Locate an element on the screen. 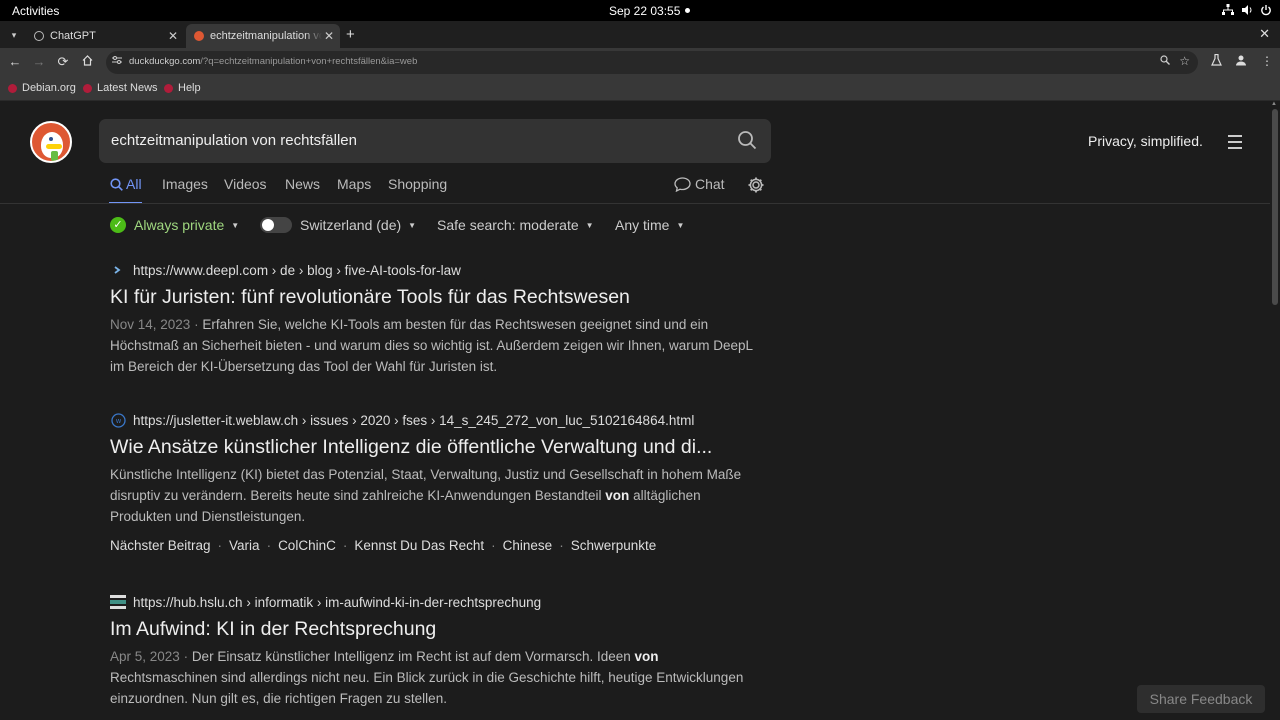 The image size is (1280, 720). site-info-icon is located at coordinates (117, 61).